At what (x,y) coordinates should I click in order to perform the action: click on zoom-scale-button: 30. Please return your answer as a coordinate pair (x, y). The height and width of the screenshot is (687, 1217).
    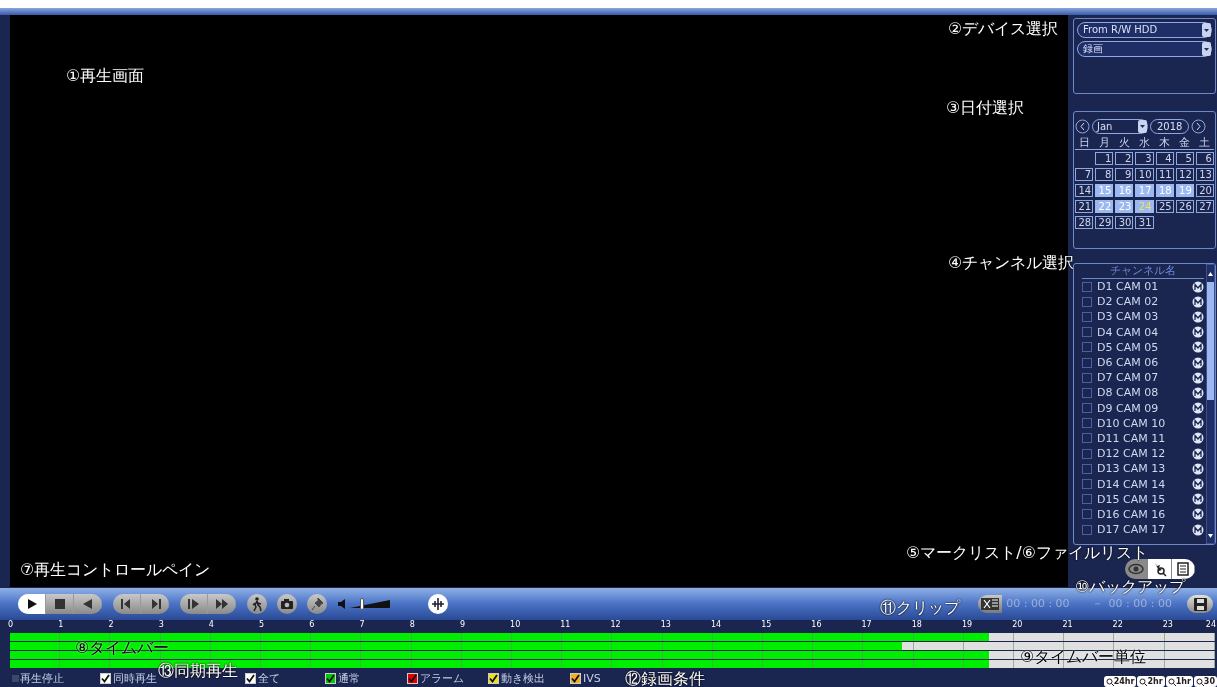
    Looking at the image, I should click on (1205, 681).